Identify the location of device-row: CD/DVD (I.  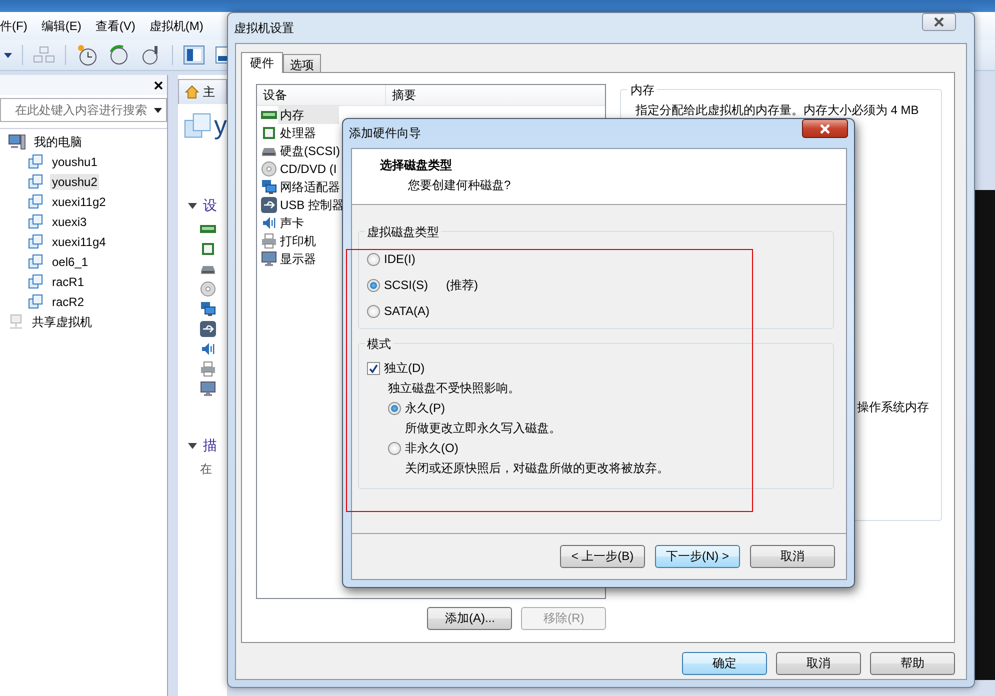
(298, 169).